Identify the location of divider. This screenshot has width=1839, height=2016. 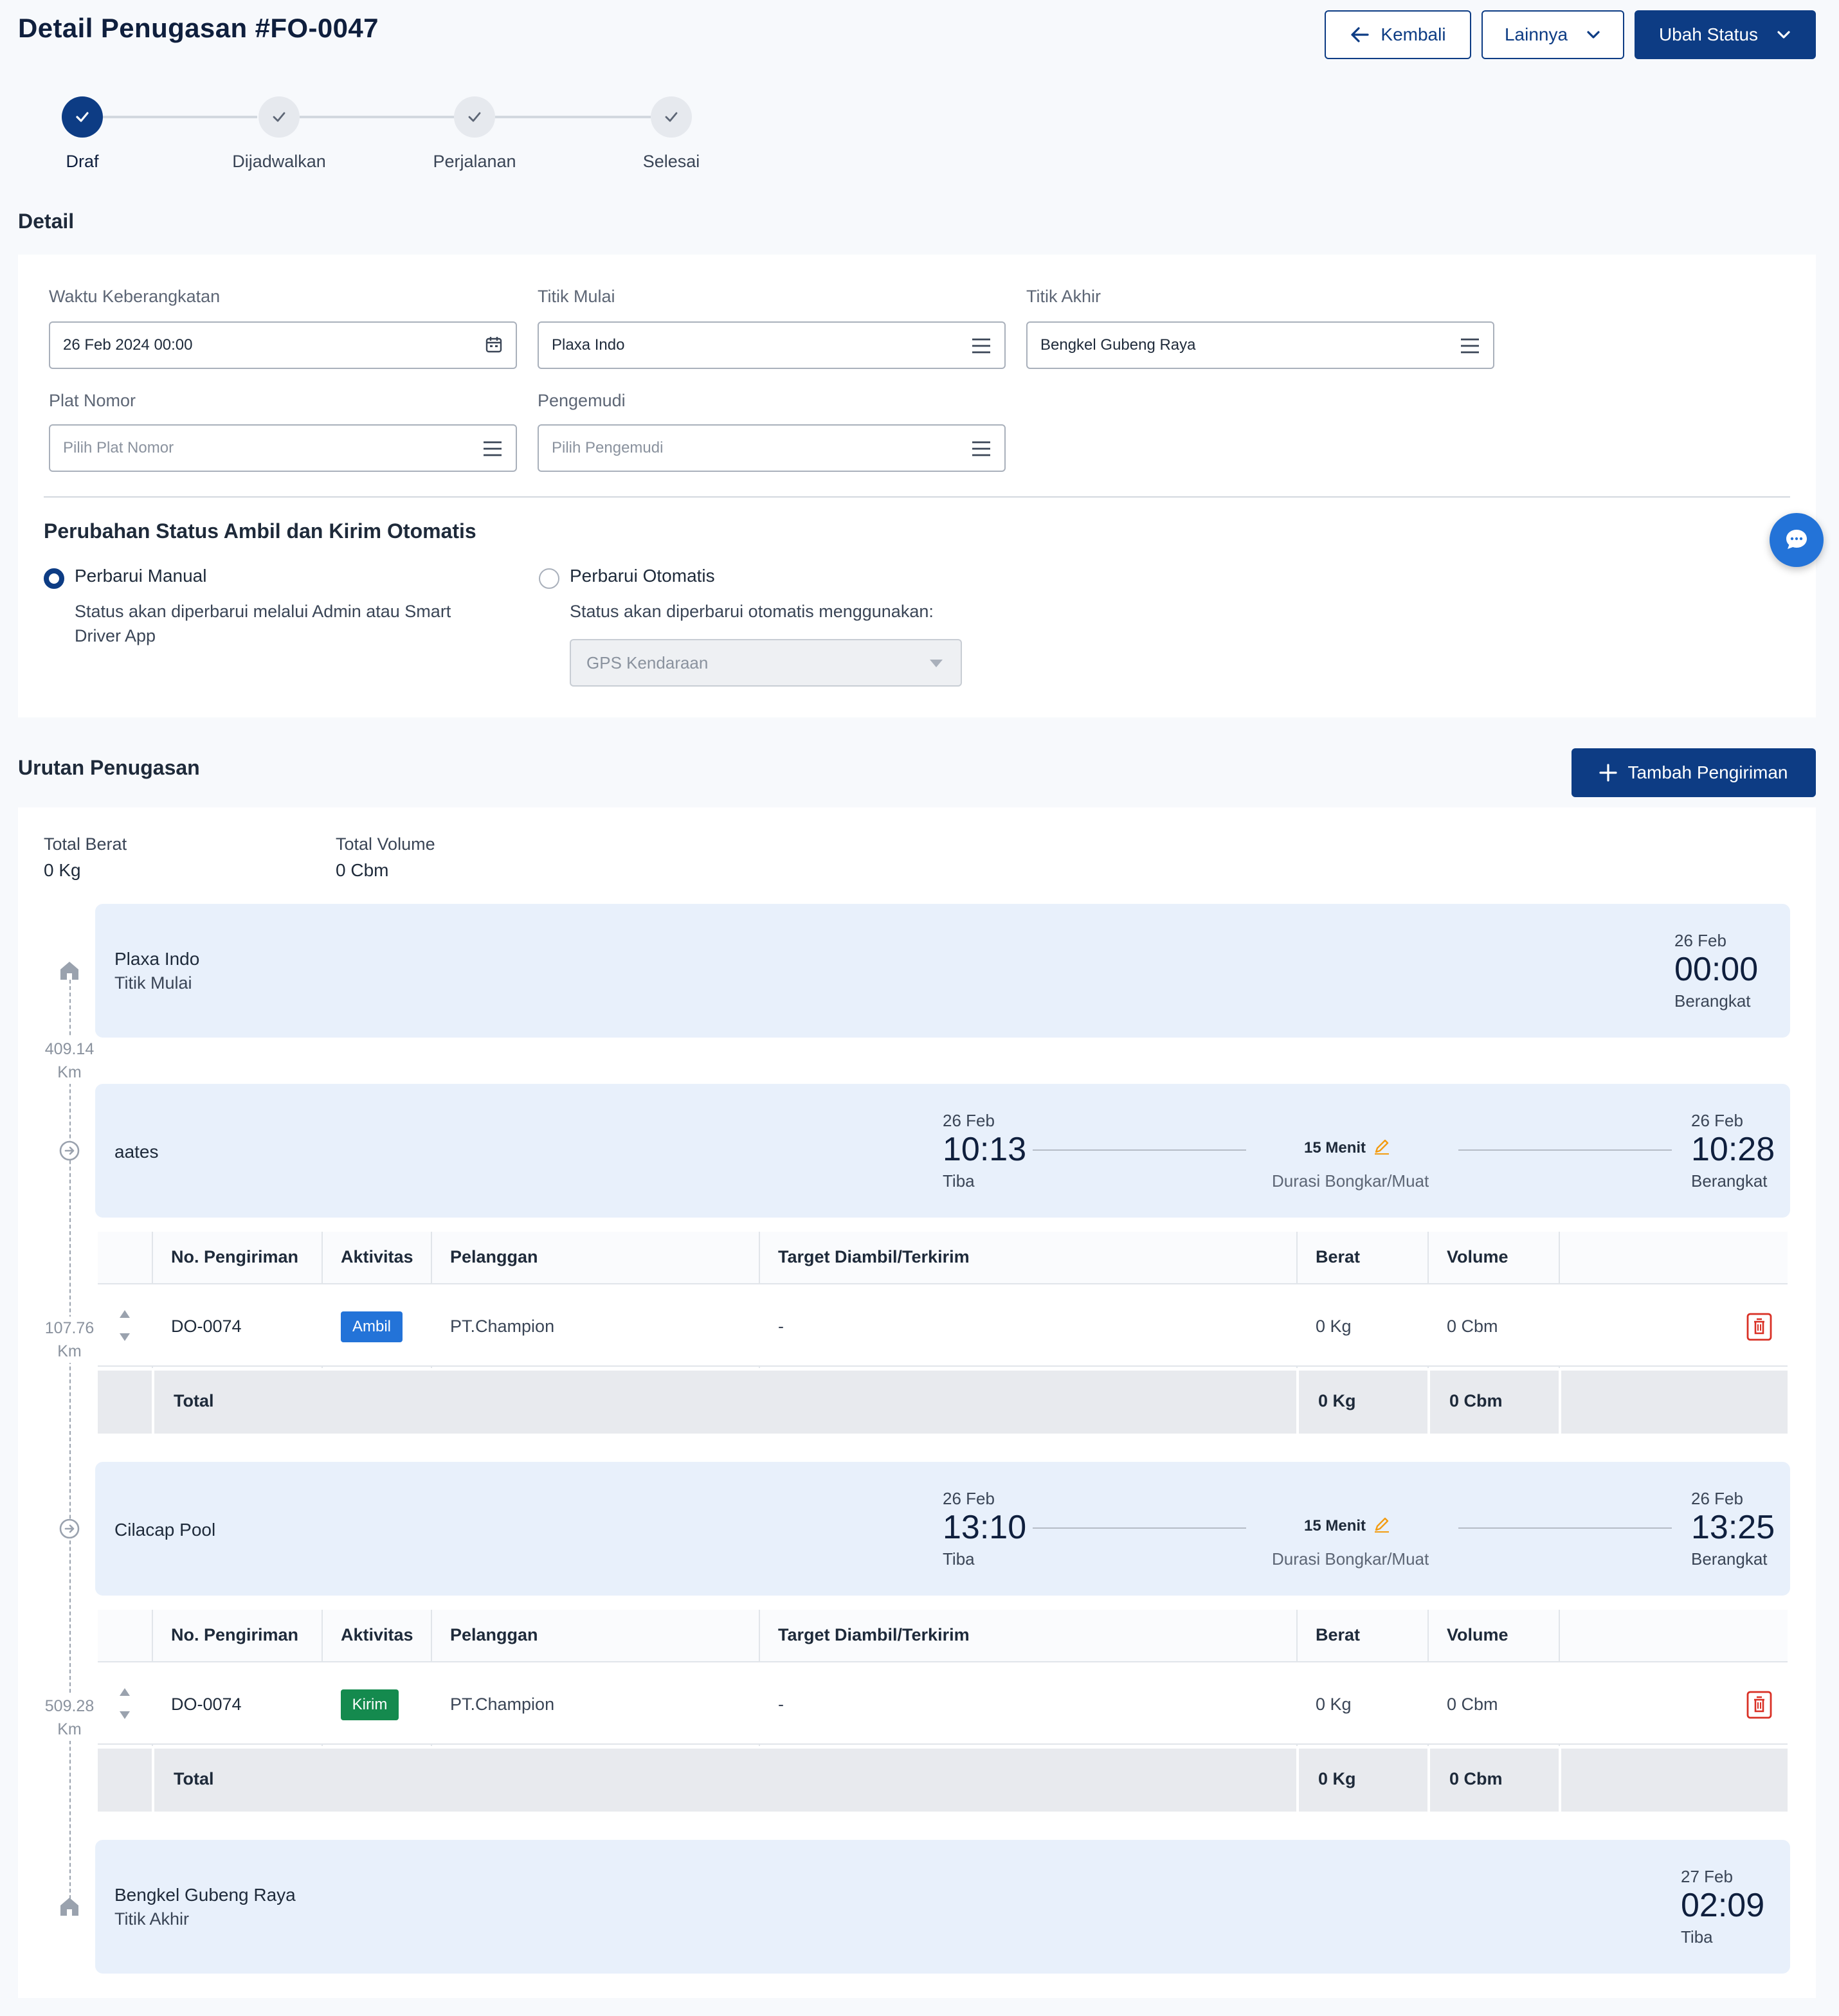
(917, 497).